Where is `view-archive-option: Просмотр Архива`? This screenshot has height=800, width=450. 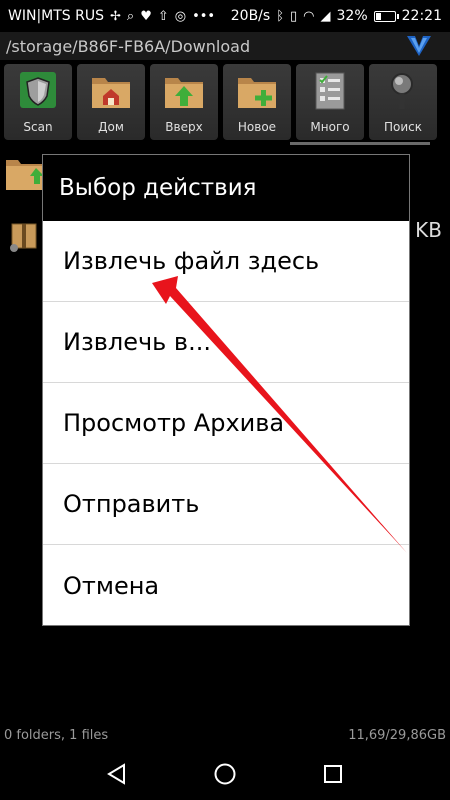
view-archive-option: Просмотр Архива is located at coordinates (226, 423).